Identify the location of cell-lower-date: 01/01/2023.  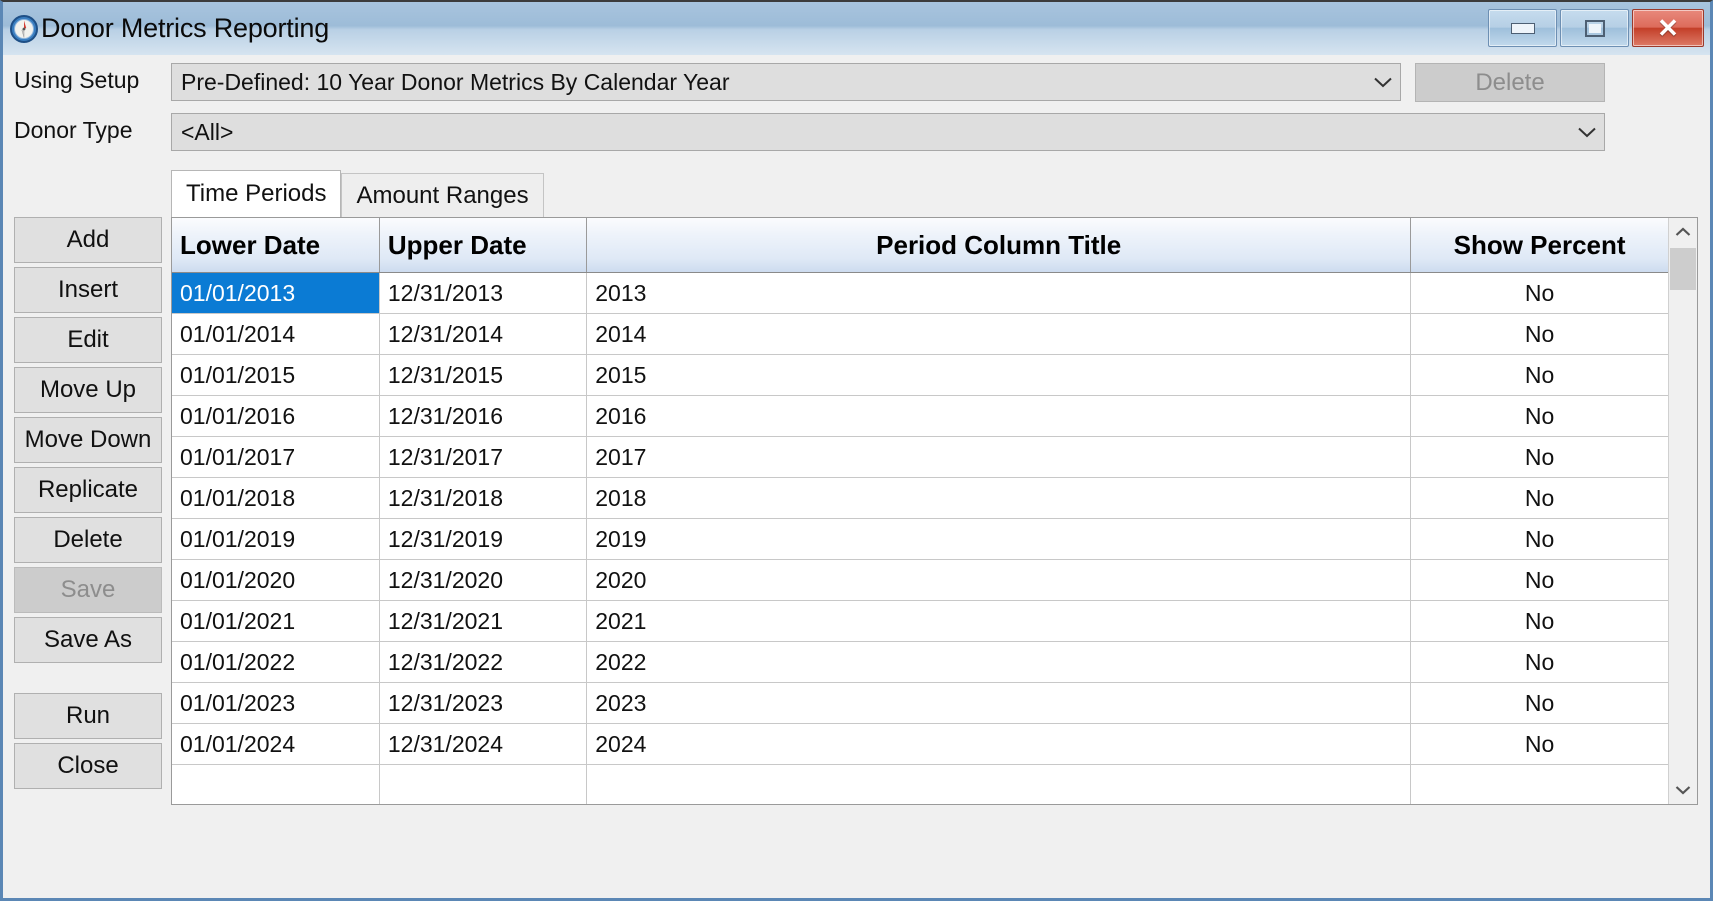
(276, 703).